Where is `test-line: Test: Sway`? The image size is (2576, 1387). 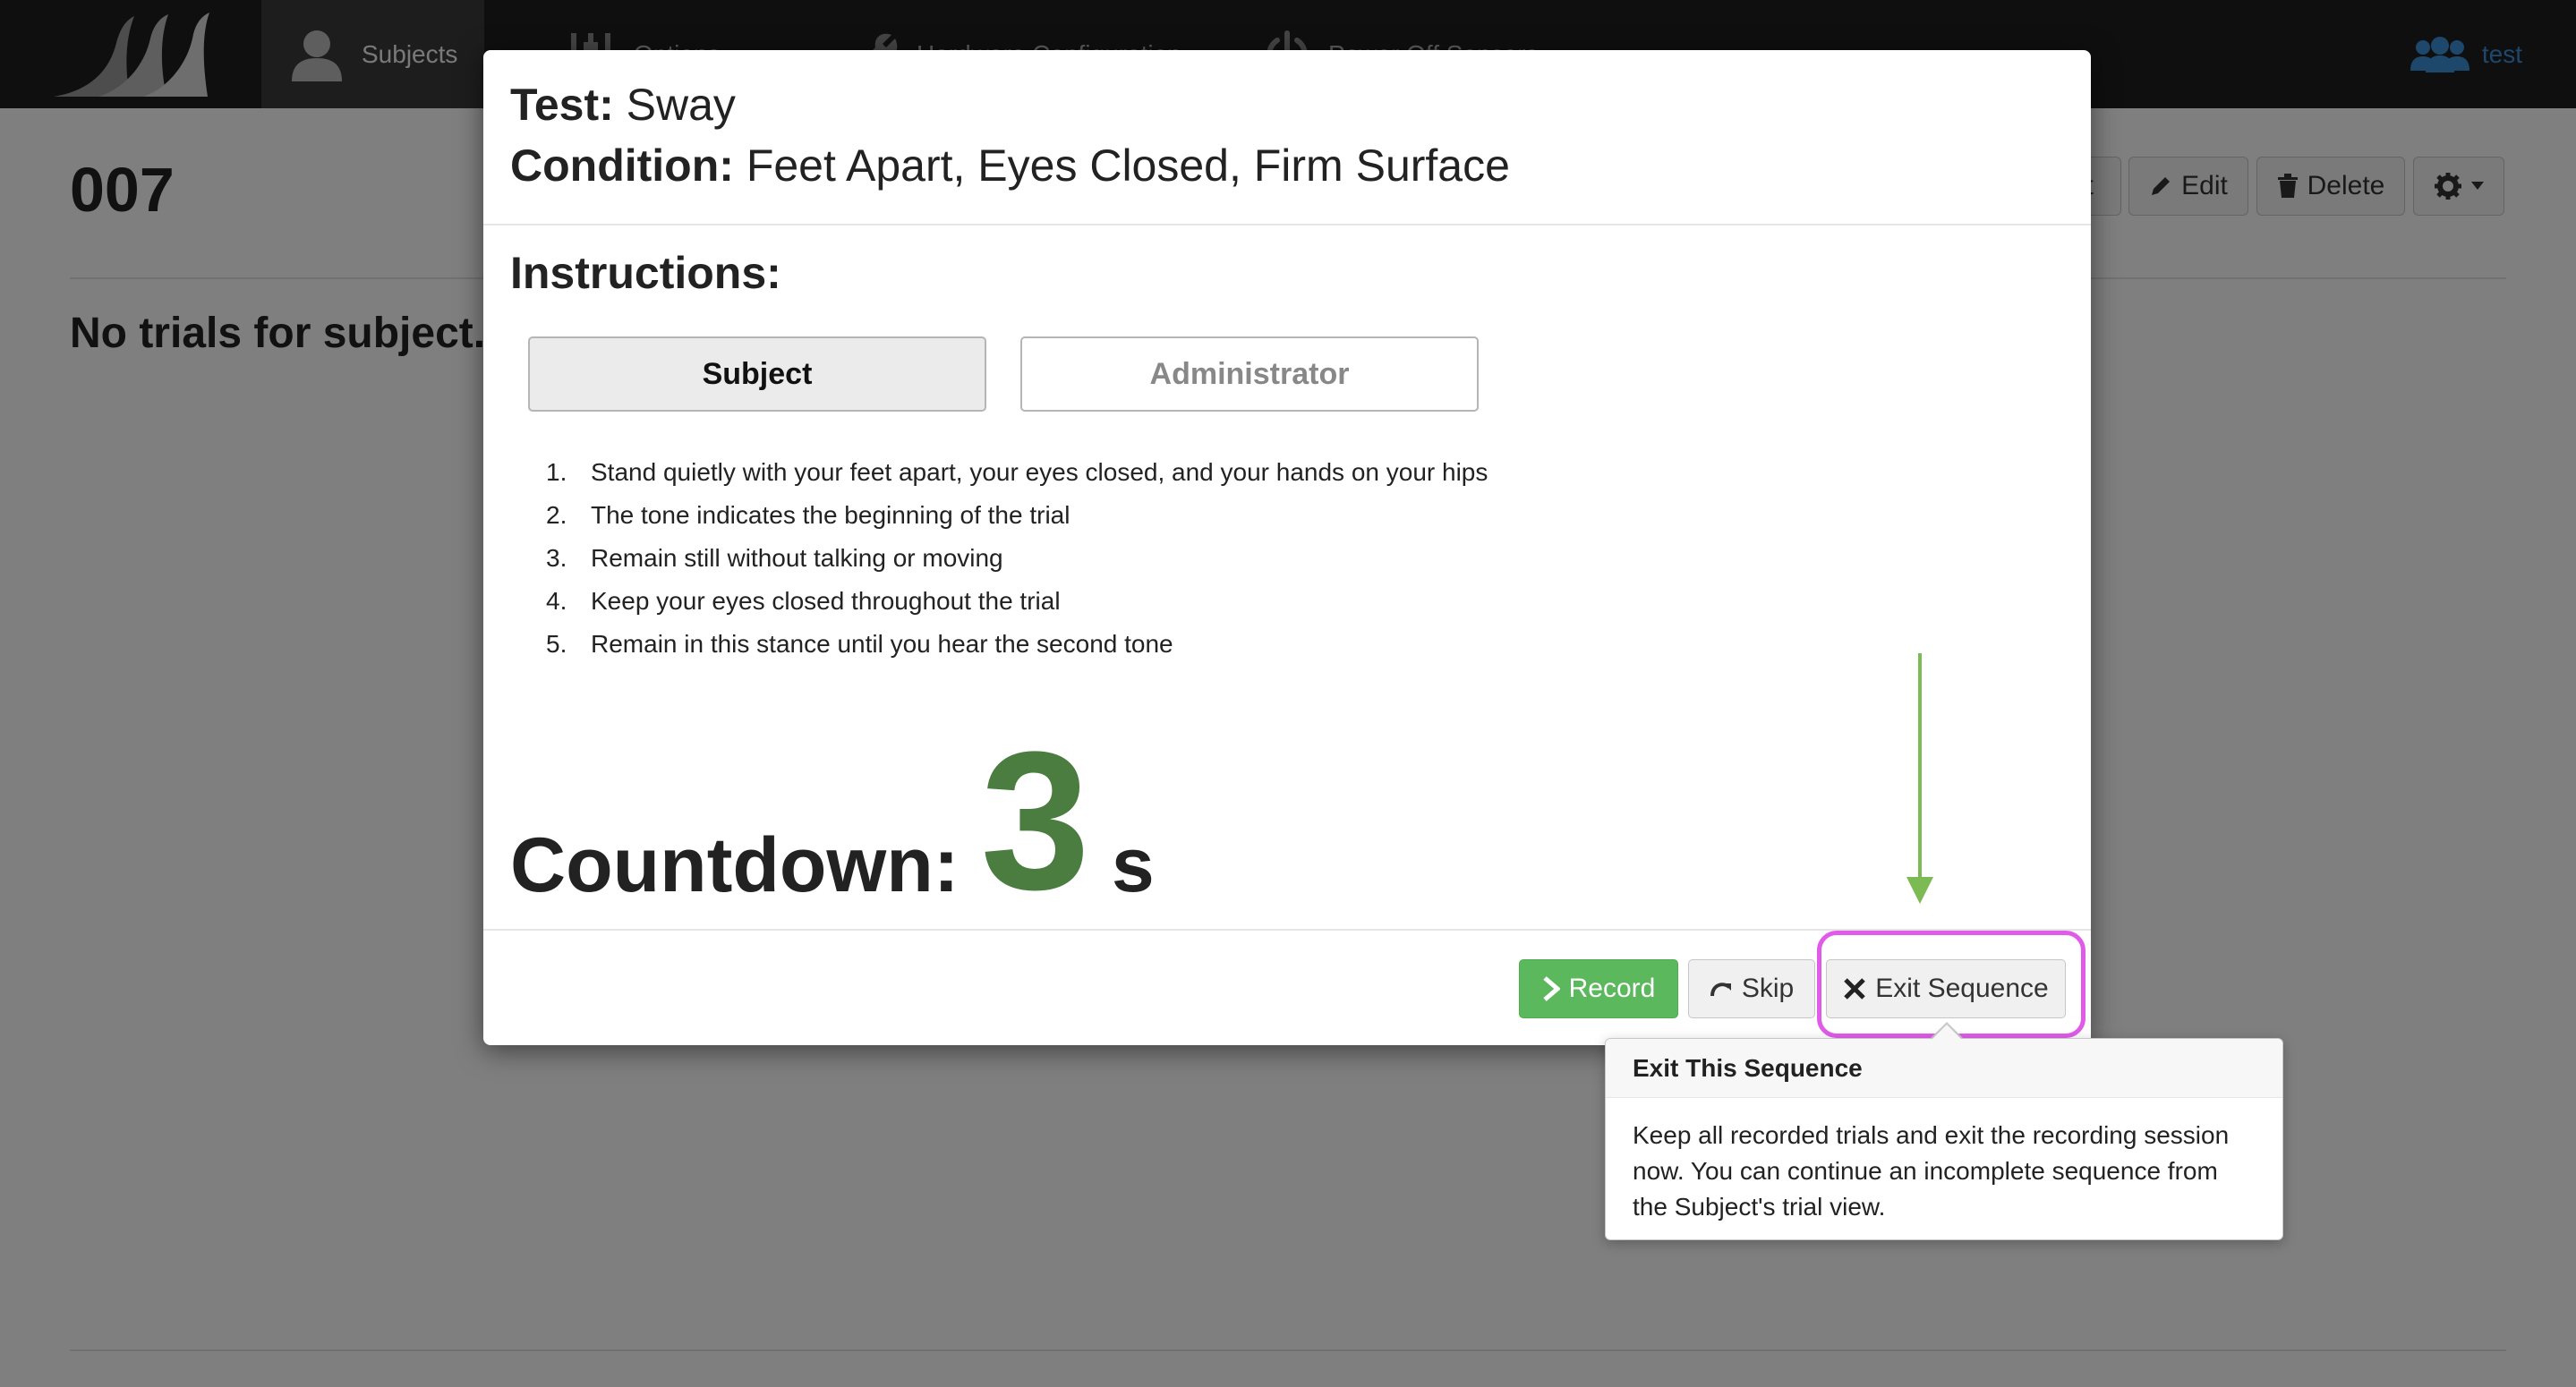
test-line: Test: Sway is located at coordinates (623, 105).